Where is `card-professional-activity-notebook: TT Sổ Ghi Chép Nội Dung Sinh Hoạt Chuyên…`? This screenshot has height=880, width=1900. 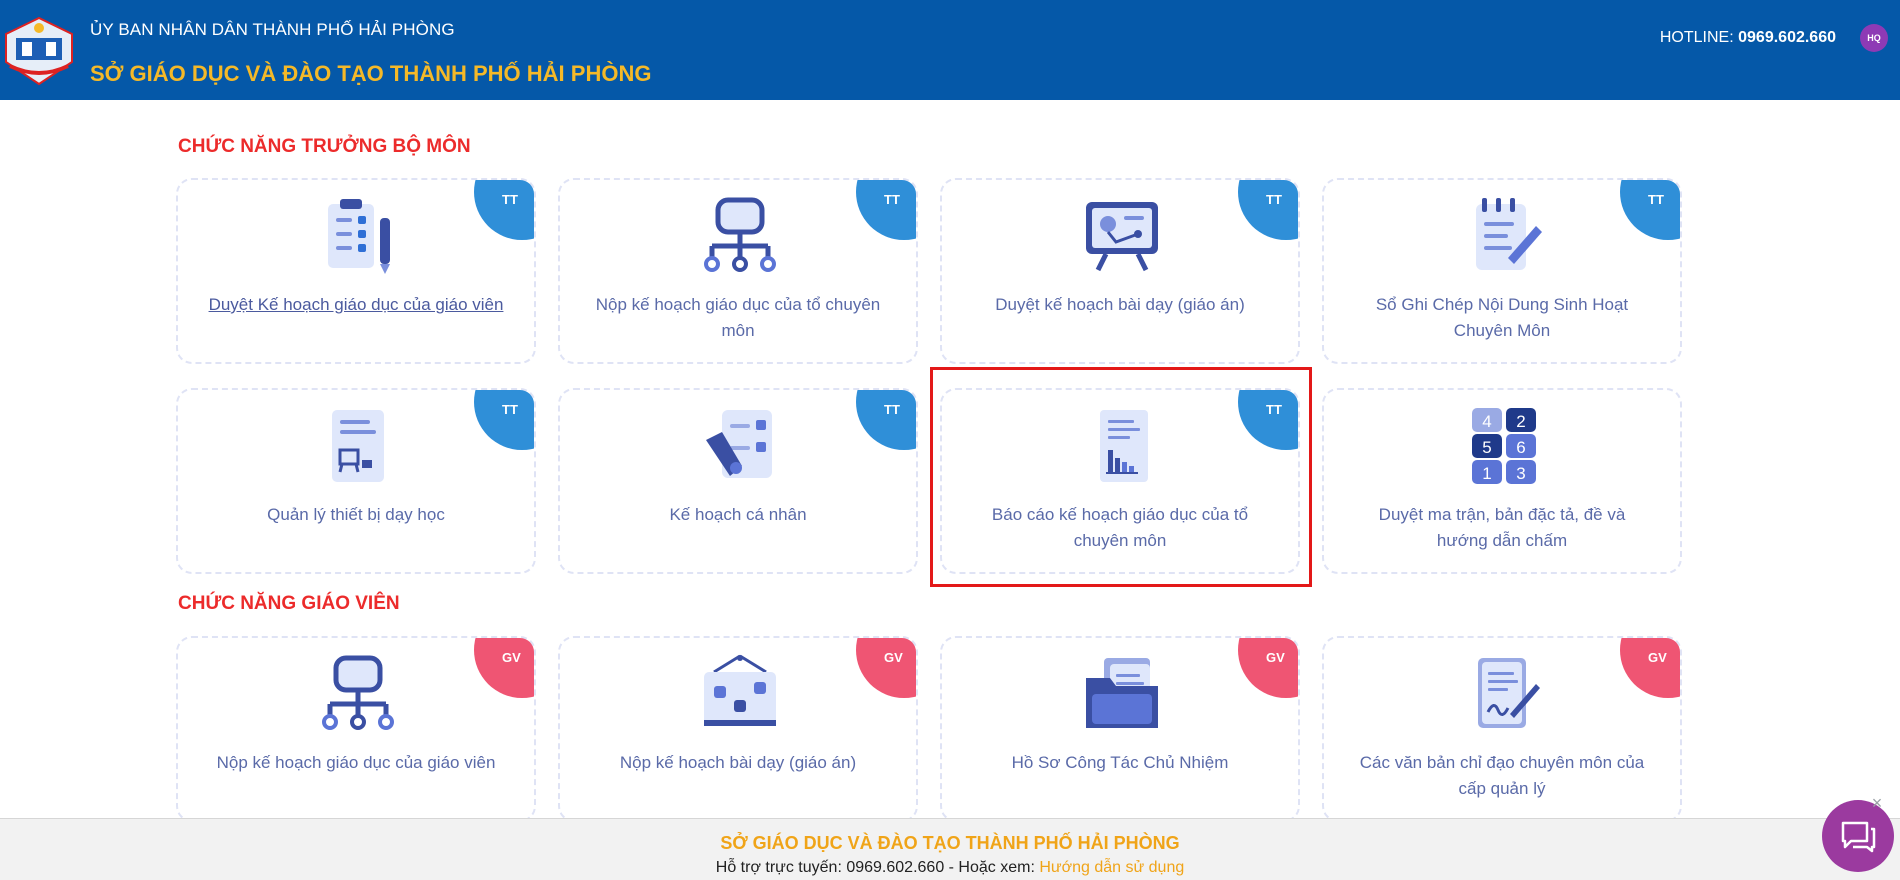
card-professional-activity-notebook: TT Sổ Ghi Chép Nội Dung Sinh Hoạt Chuyên… is located at coordinates (1502, 271).